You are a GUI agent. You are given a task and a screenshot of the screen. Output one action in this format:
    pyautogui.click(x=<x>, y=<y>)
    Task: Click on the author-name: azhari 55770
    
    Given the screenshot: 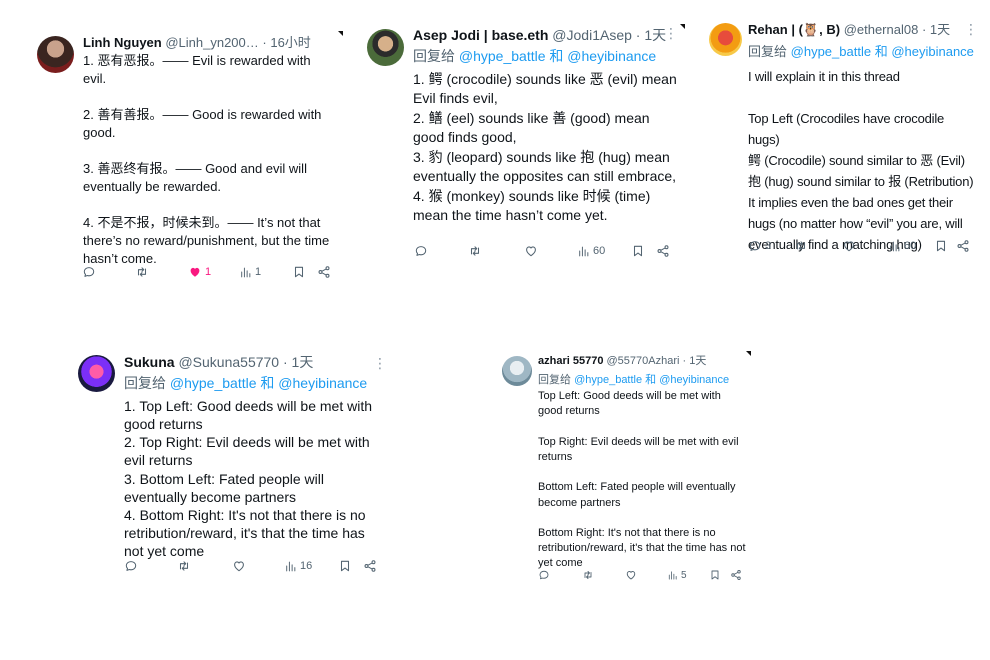 What is the action you would take?
    pyautogui.click(x=570, y=361)
    